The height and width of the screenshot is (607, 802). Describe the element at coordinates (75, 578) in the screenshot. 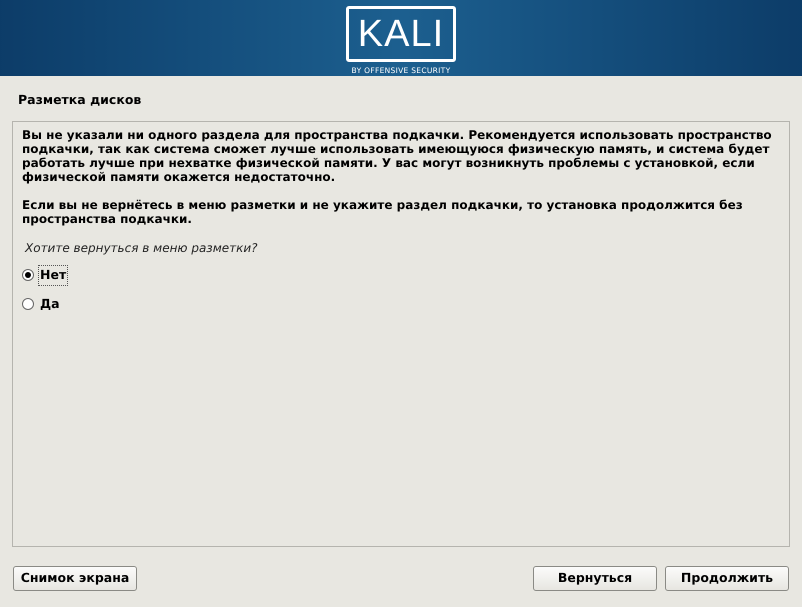

I see `screenshot-button: Снимок экрана` at that location.